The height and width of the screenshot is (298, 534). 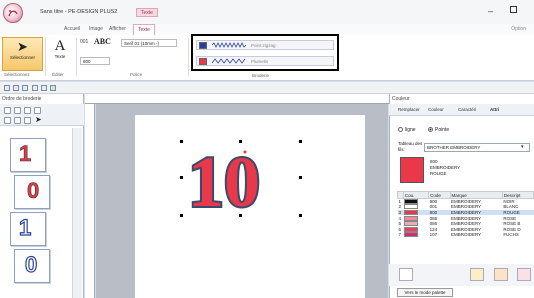 I want to click on selected-name: ROUGE, so click(x=438, y=173).